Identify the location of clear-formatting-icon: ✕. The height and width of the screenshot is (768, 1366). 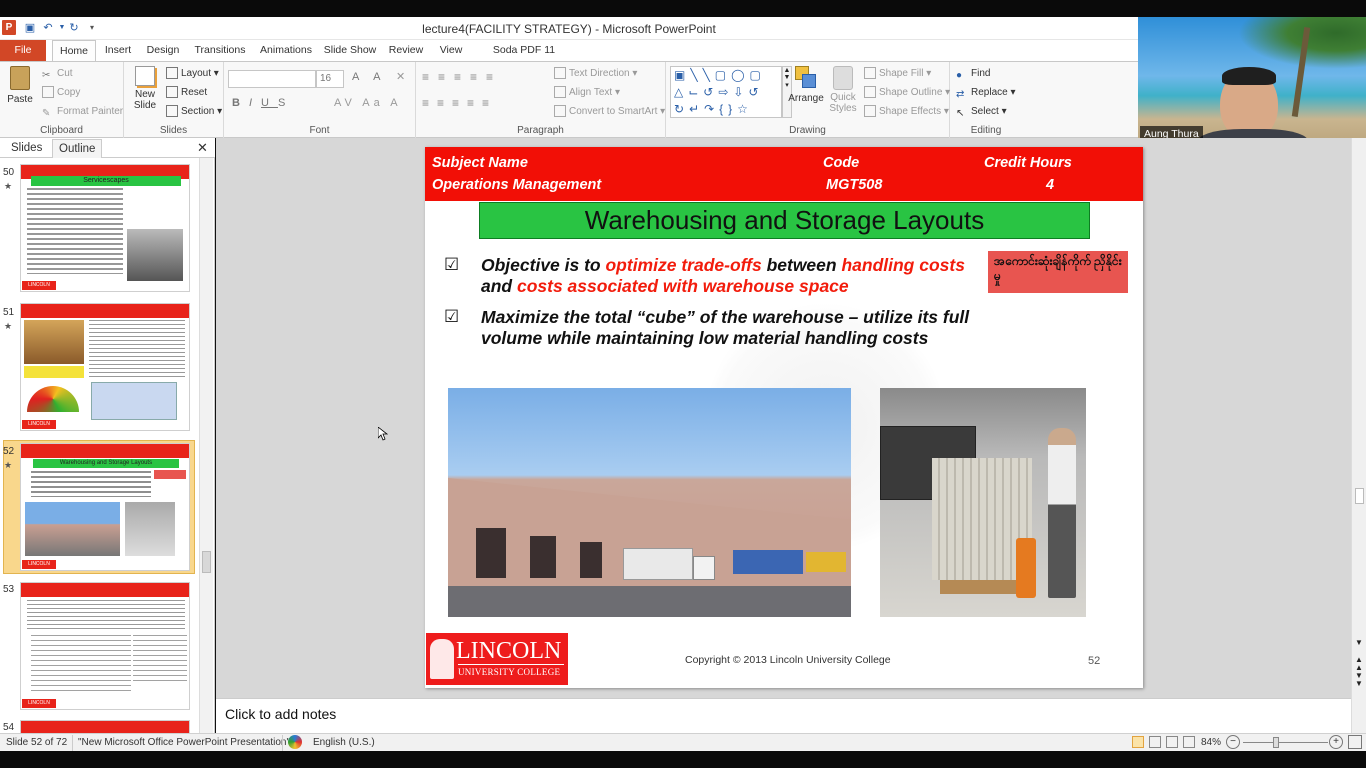
(400, 76).